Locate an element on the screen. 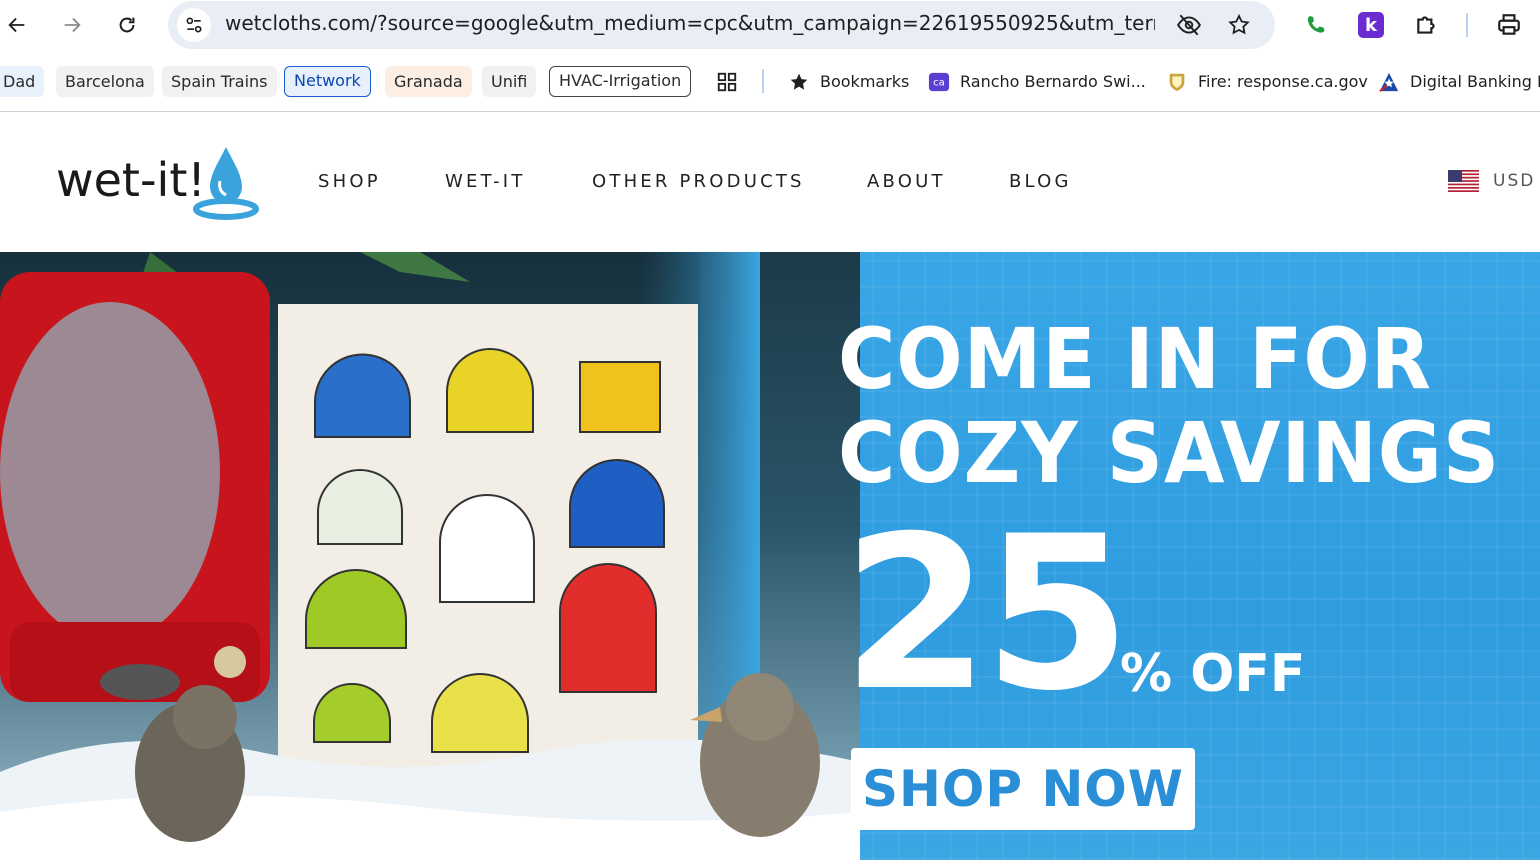 This screenshot has width=1540, height=860. back-button is located at coordinates (17, 25).